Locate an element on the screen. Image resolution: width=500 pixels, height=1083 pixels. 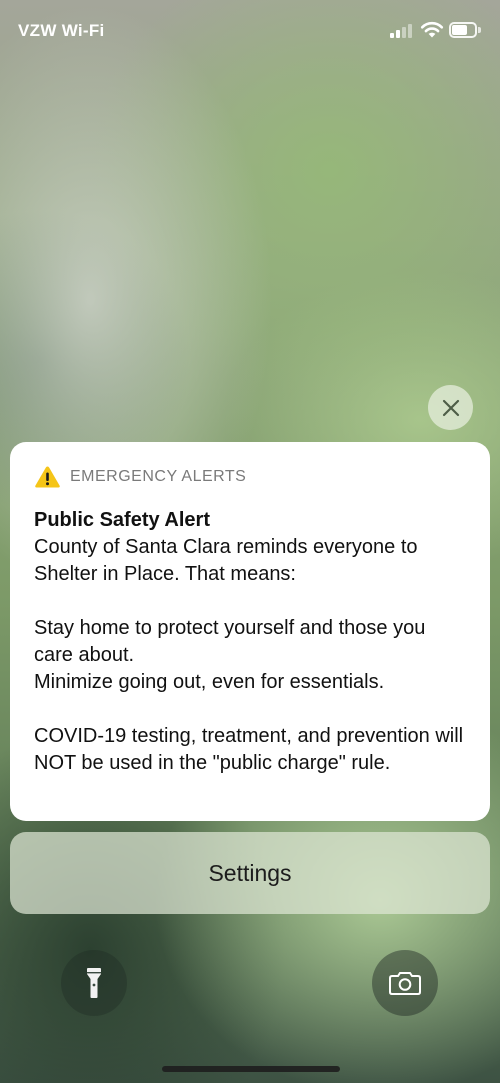
wifi-icon is located at coordinates (432, 29).